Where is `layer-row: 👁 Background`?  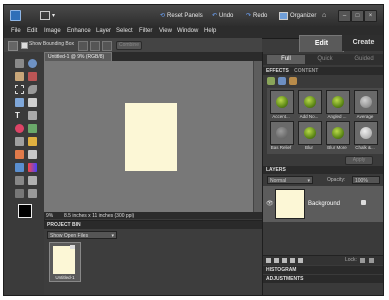 layer-row: 👁 Background is located at coordinates (323, 204).